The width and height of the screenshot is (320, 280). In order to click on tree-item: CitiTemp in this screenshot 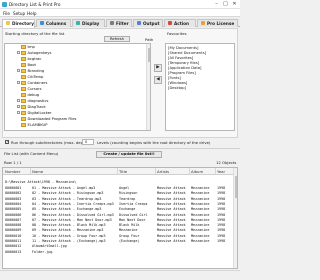, I will do `click(32, 77)`.